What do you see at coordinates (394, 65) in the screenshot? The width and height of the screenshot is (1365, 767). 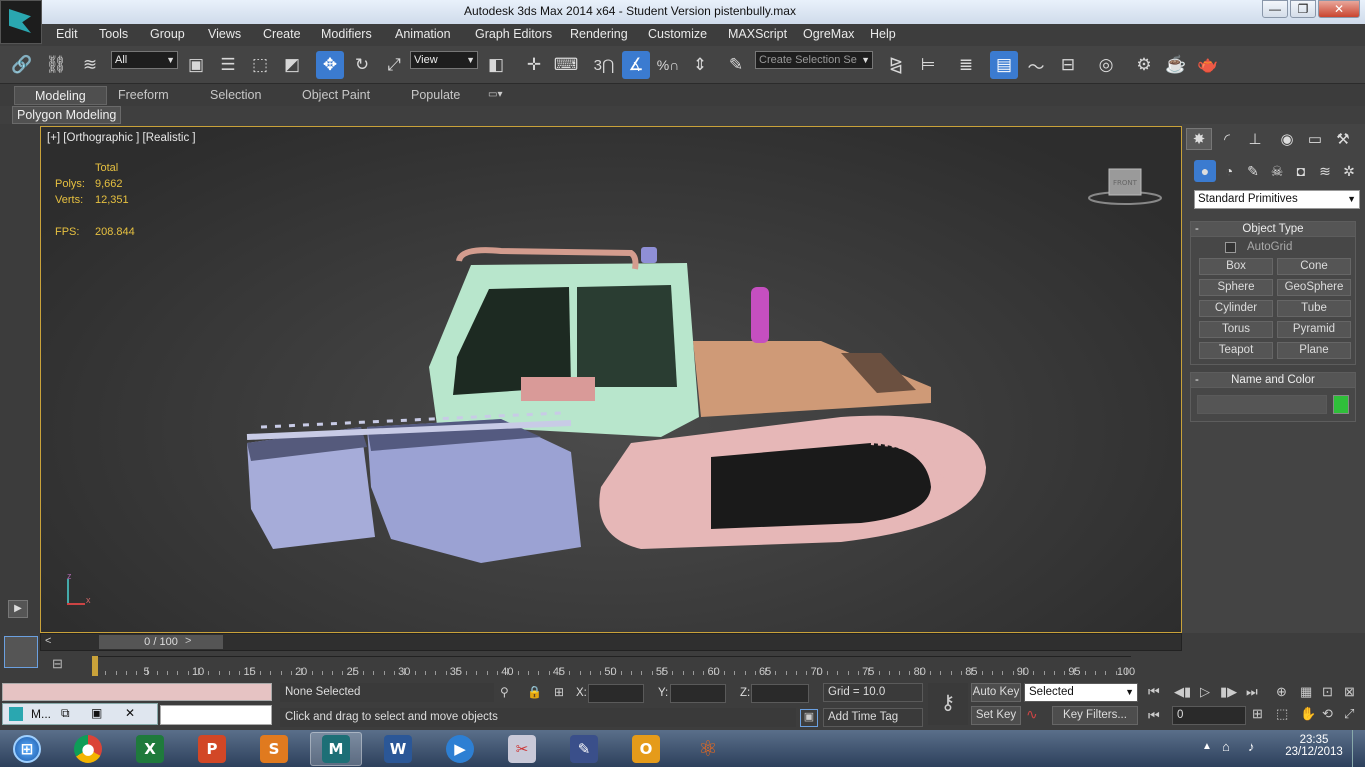 I see `select-and-scale-icon: ⤢` at bounding box center [394, 65].